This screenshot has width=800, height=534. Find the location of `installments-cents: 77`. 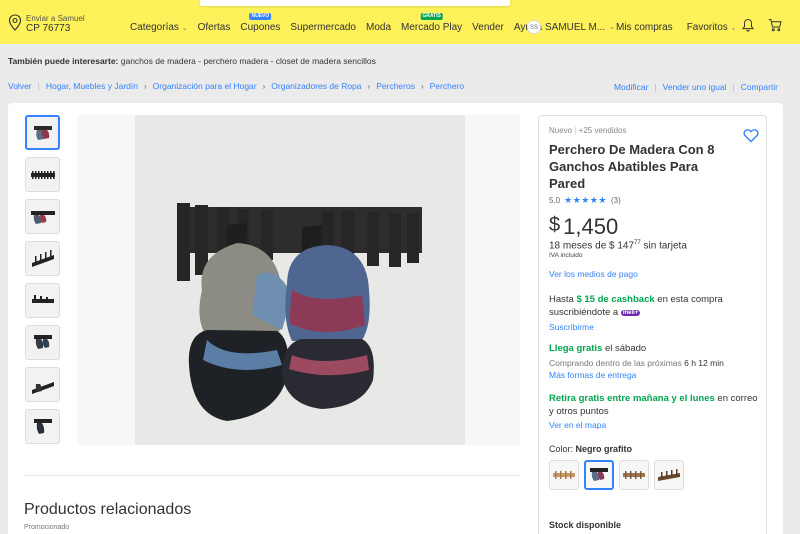

installments-cents: 77 is located at coordinates (637, 243).